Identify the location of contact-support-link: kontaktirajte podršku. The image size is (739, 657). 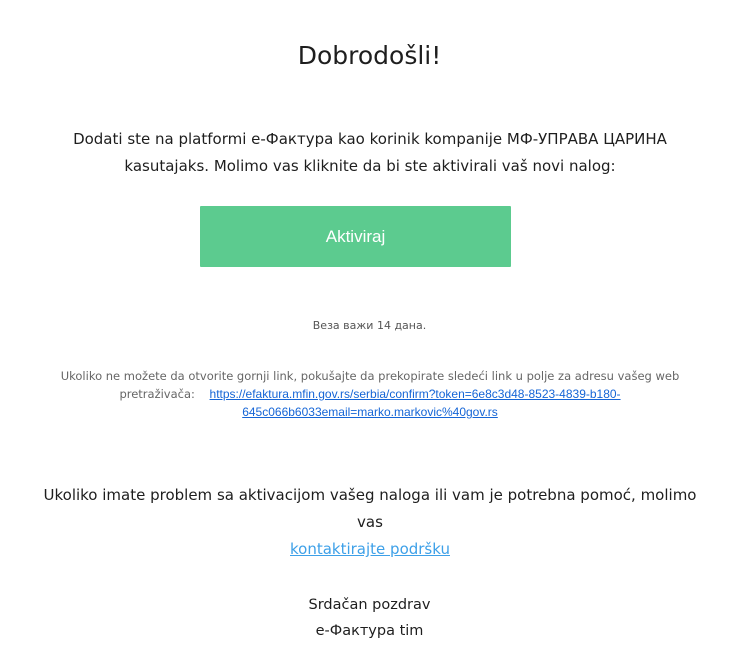
(370, 549).